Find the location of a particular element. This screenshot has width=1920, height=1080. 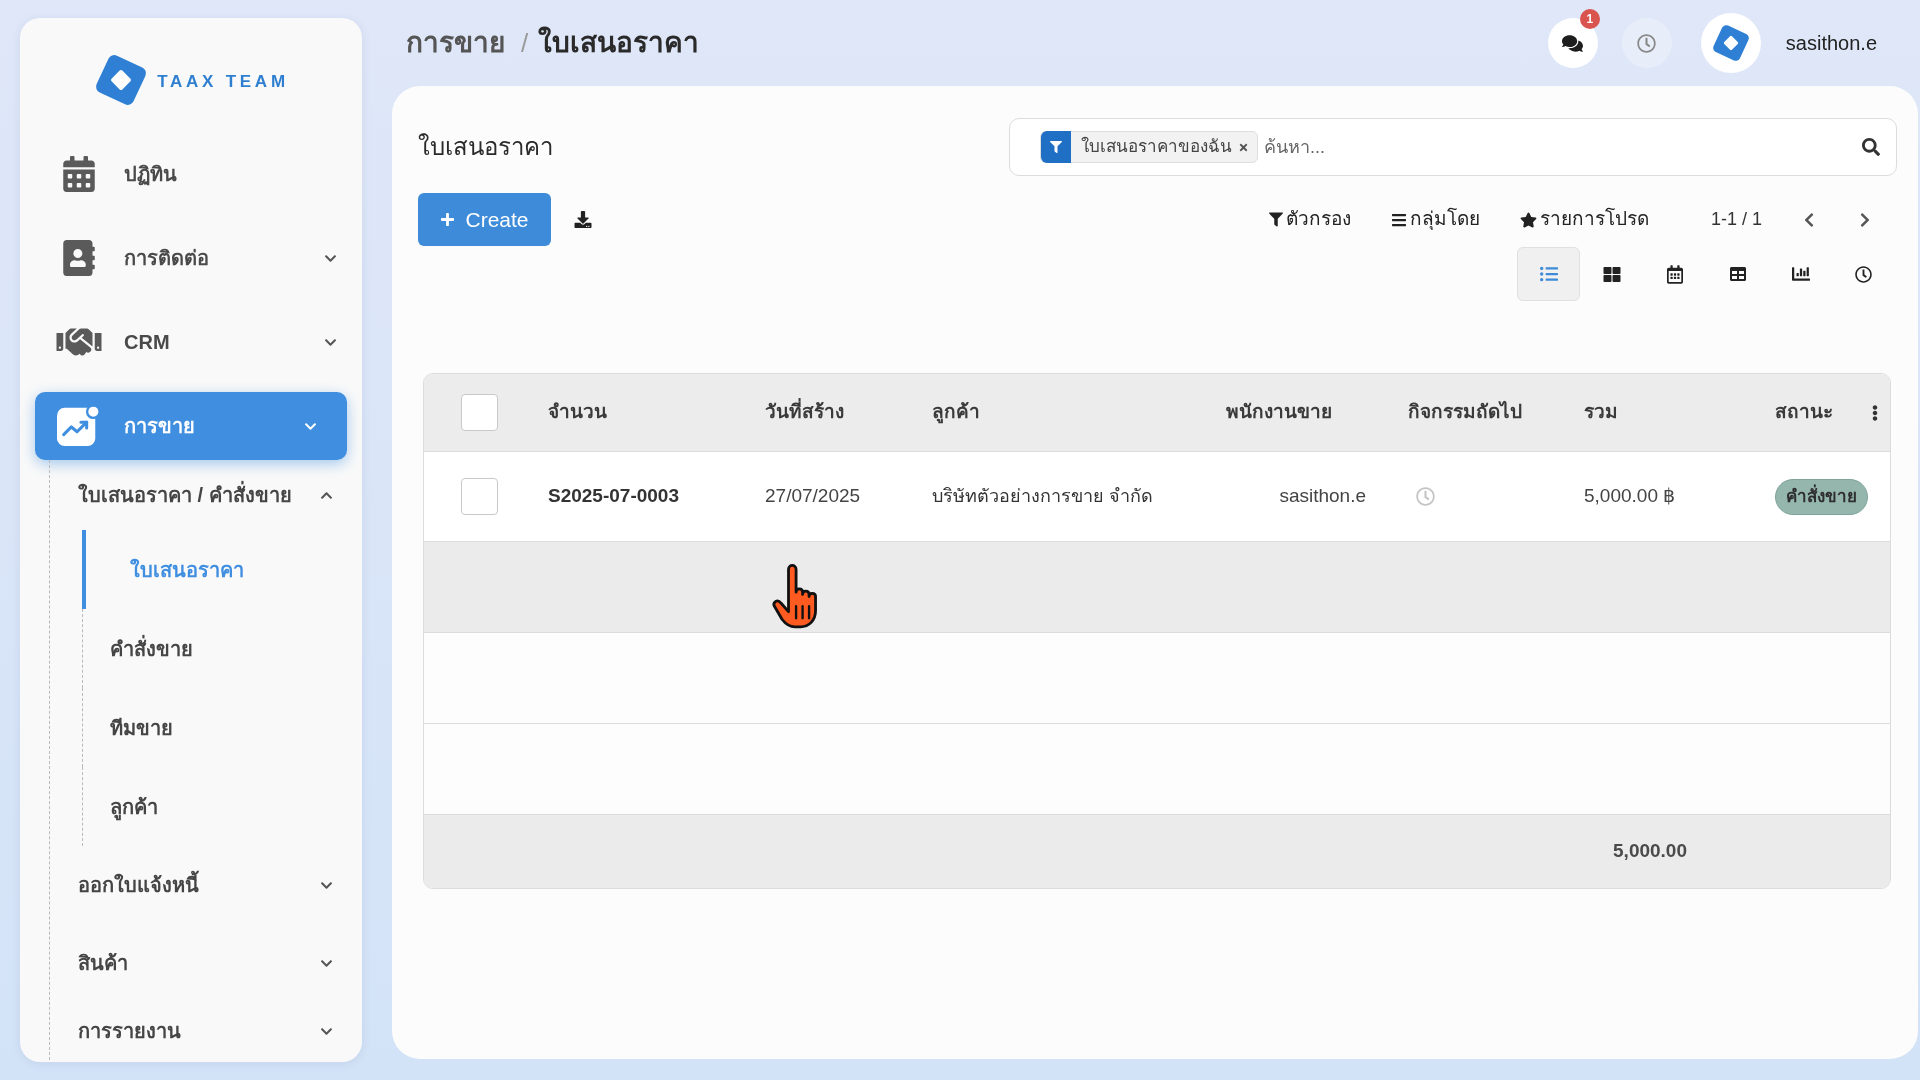

create-button: Create is located at coordinates (484, 219).